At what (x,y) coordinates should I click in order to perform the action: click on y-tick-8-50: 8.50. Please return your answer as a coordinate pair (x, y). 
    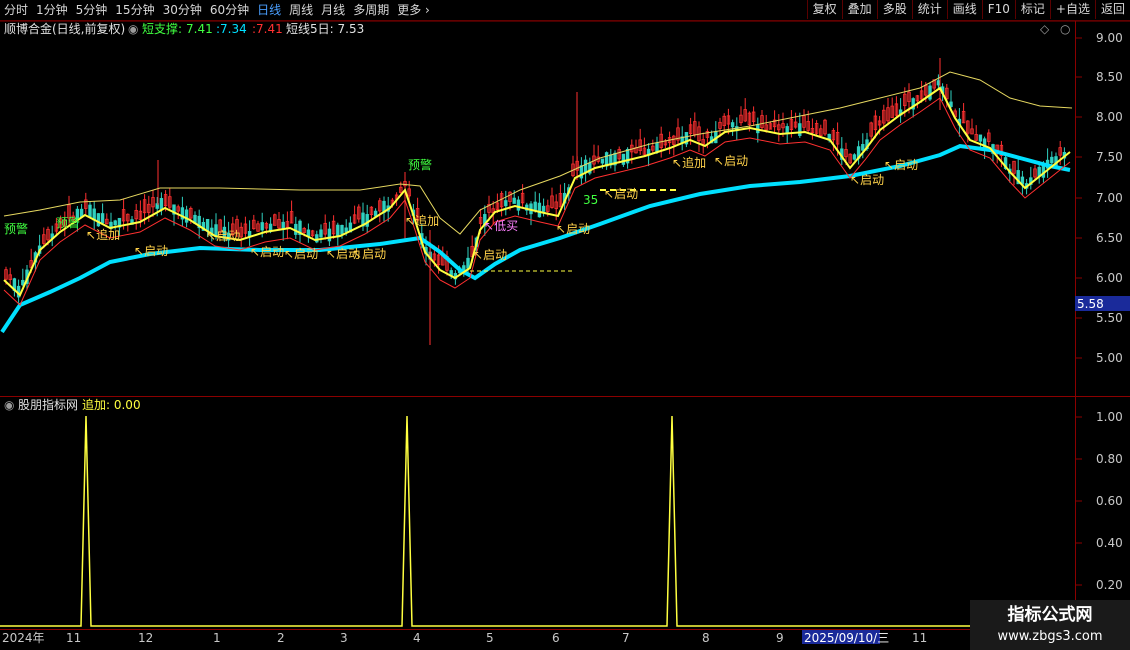
    Looking at the image, I should click on (1109, 77).